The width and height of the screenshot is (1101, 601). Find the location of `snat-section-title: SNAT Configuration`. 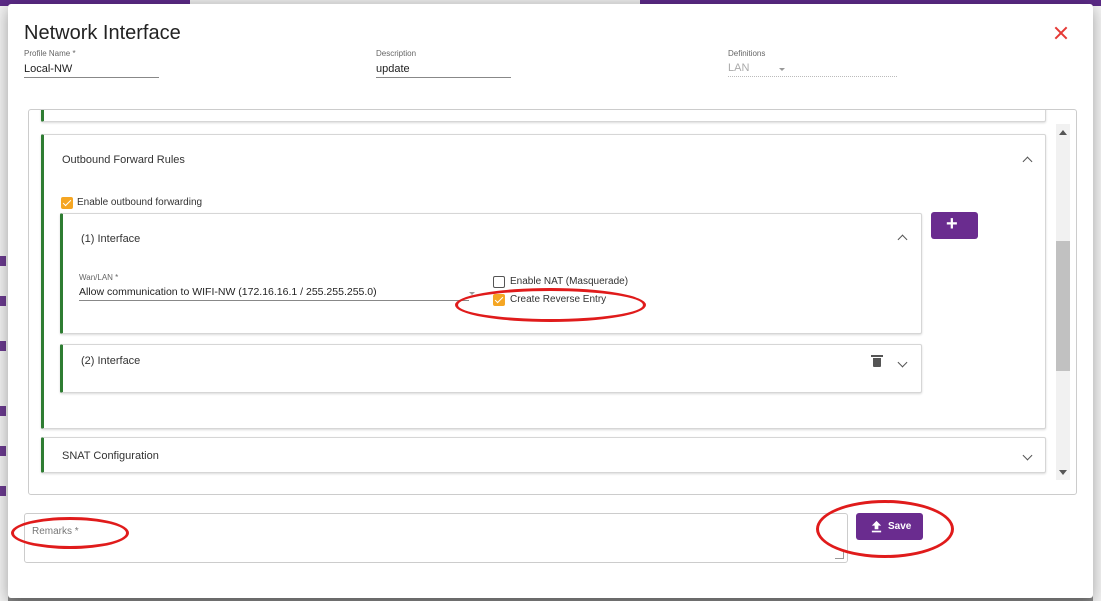

snat-section-title: SNAT Configuration is located at coordinates (110, 456).